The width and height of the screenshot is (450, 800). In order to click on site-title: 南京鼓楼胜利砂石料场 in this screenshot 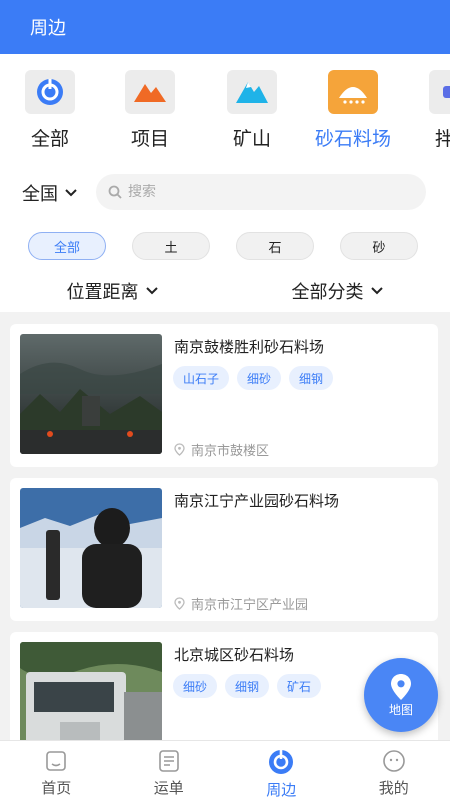, I will do `click(249, 347)`.